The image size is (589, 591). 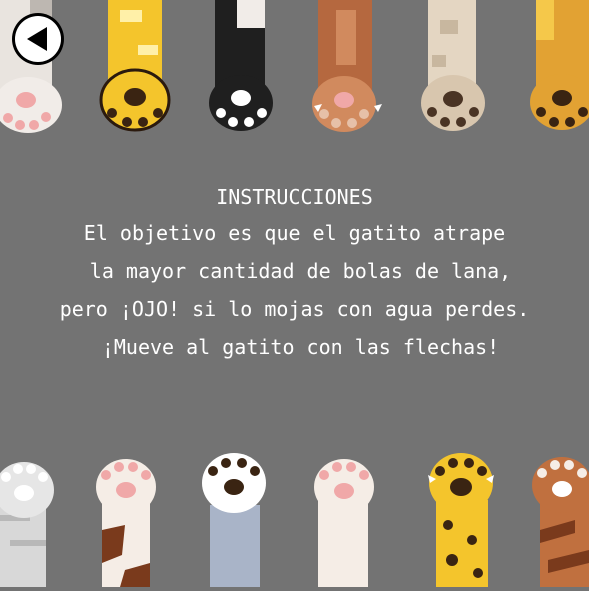 I want to click on instructions-line-1: El objetivo es que el gatito atrape, so click(x=294, y=233).